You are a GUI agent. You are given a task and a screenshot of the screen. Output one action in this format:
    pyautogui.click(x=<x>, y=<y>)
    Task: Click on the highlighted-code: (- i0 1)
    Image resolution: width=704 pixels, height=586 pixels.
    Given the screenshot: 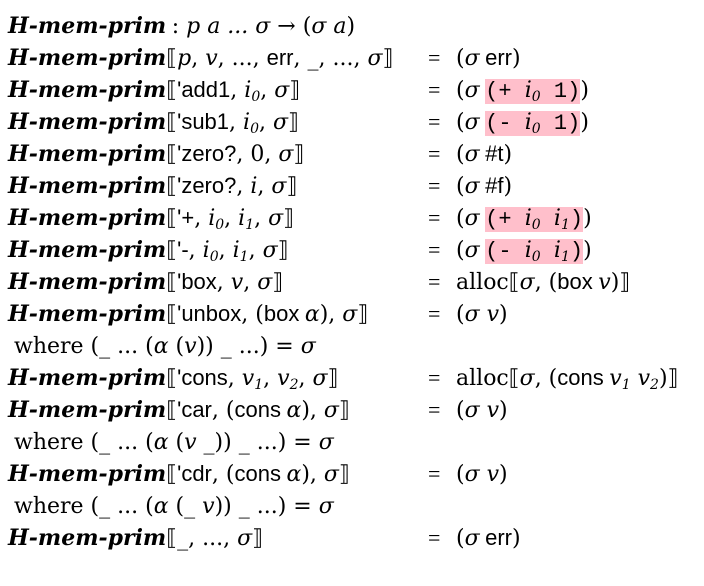 What is the action you would take?
    pyautogui.click(x=533, y=123)
    